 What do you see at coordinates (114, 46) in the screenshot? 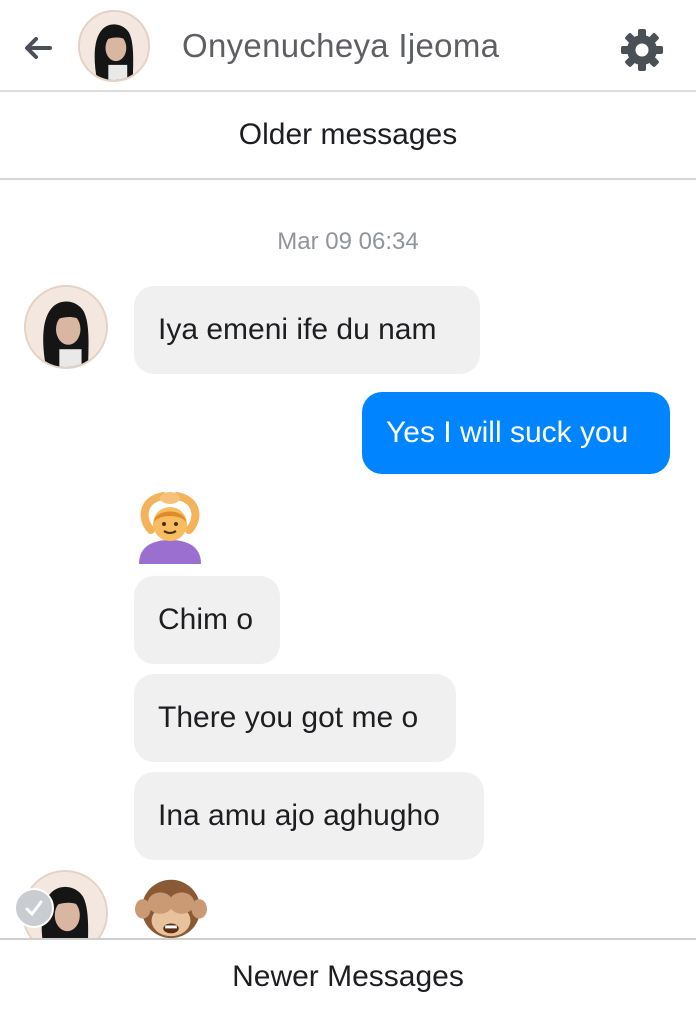
I see `contact-avatar` at bounding box center [114, 46].